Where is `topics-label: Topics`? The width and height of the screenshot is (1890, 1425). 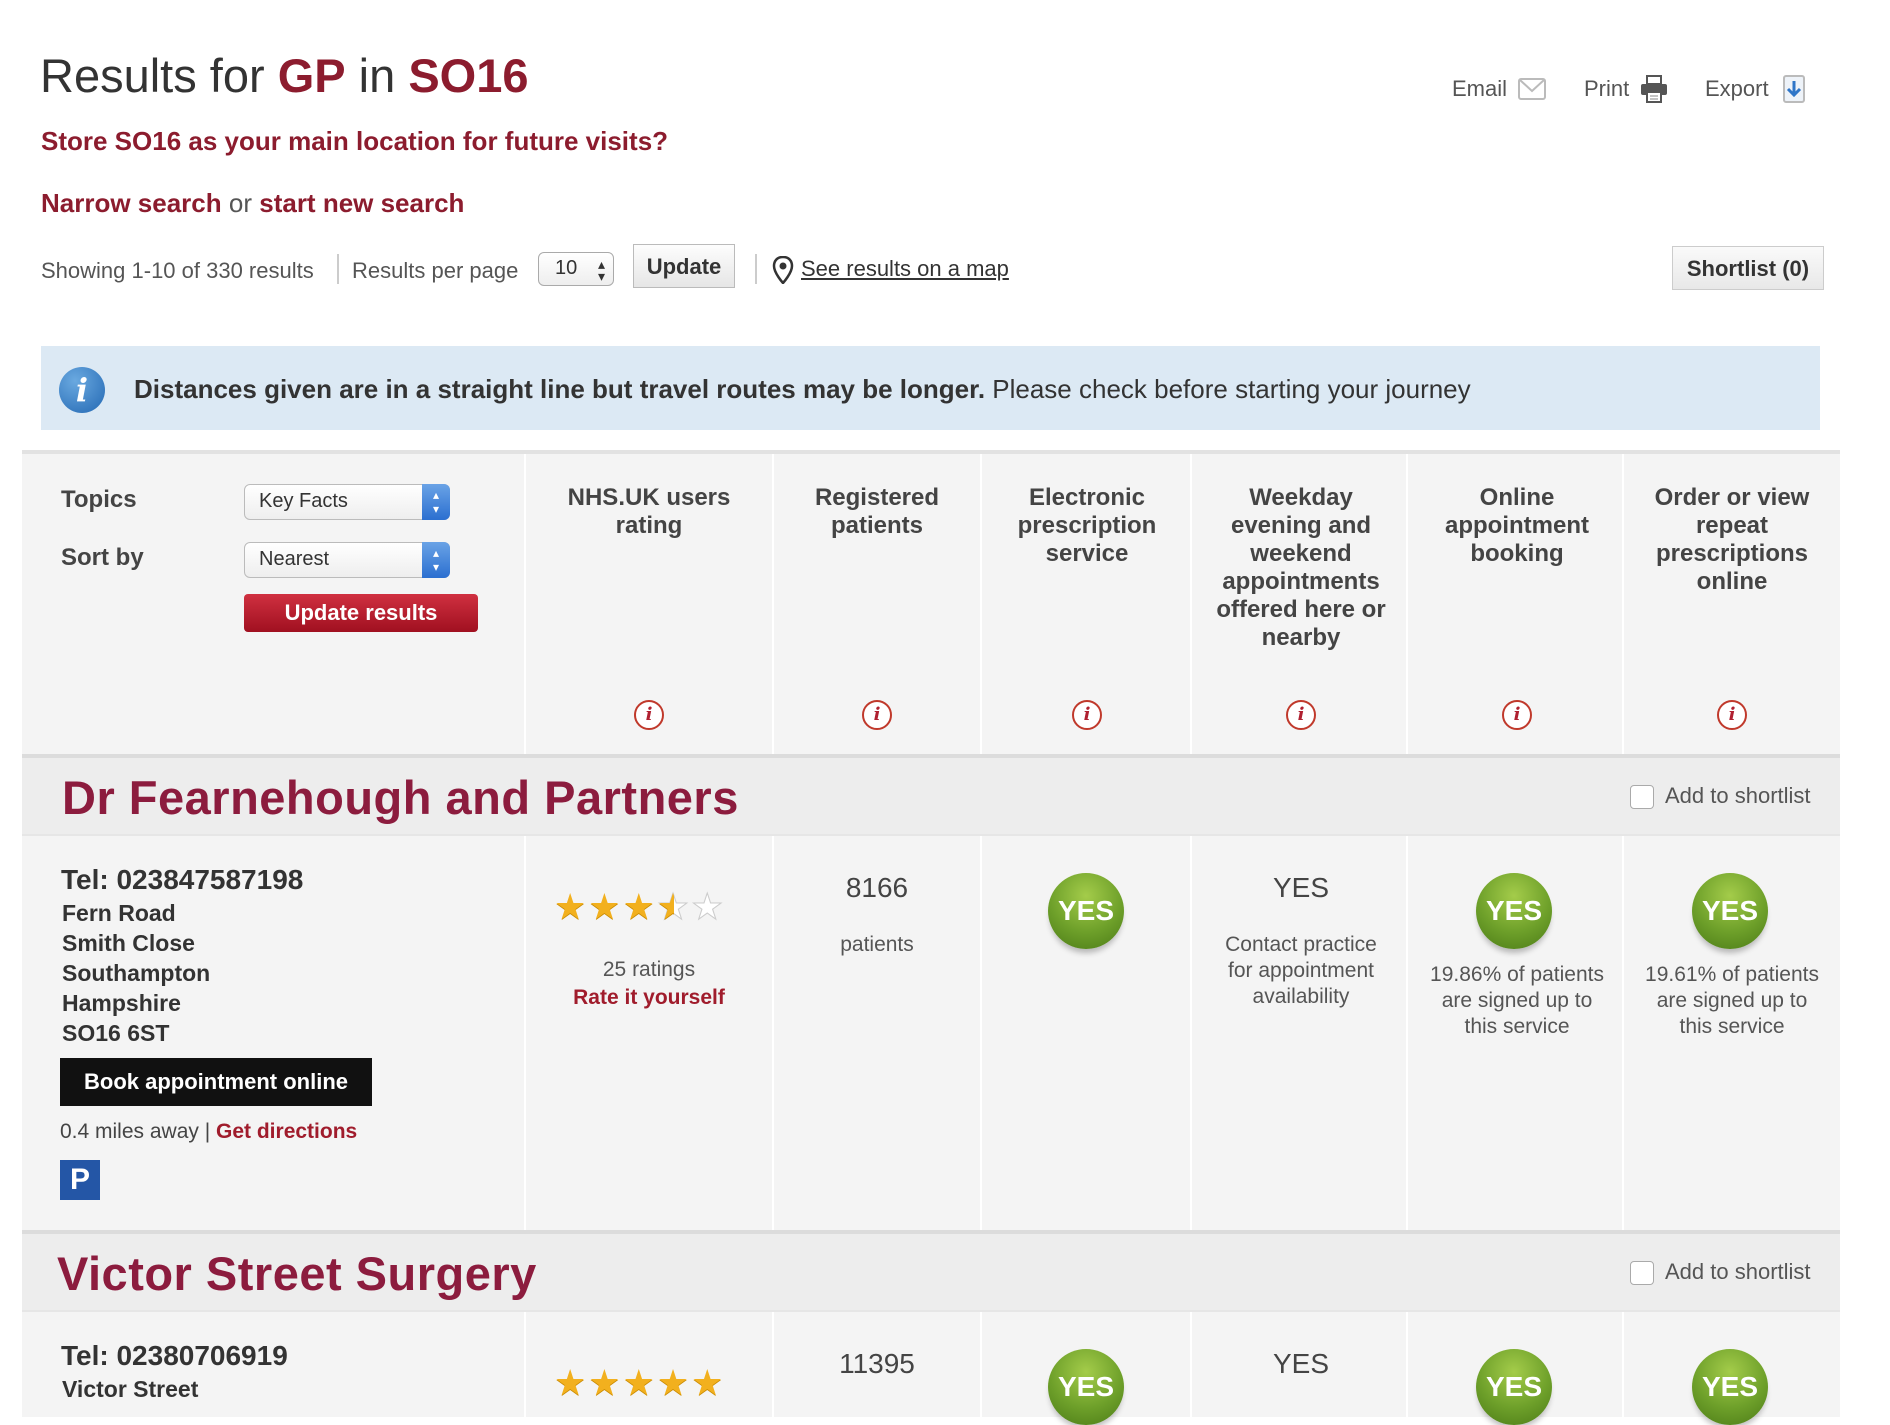
topics-label: Topics is located at coordinates (99, 499).